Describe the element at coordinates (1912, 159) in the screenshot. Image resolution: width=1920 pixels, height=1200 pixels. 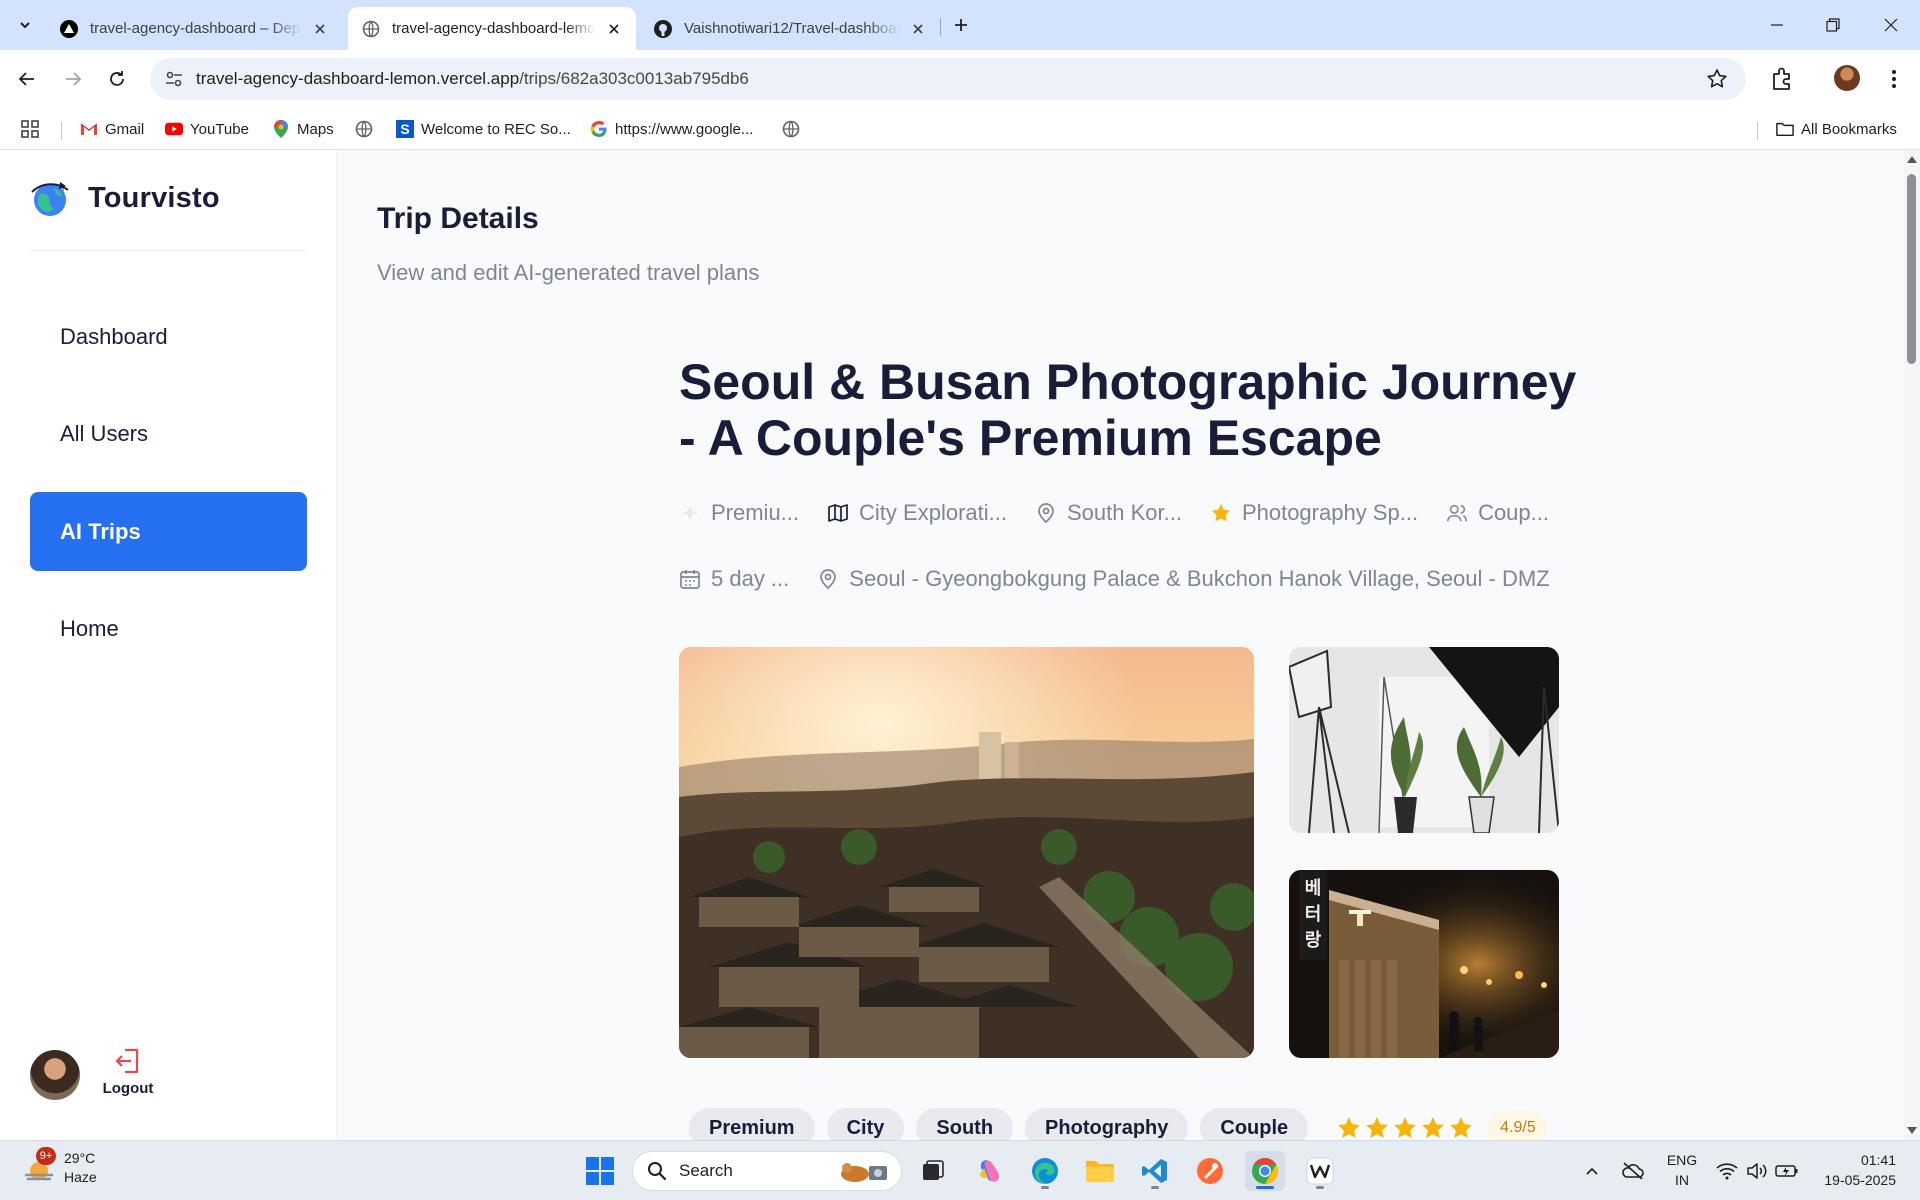
I see `scroll-up-arrow-icon` at that location.